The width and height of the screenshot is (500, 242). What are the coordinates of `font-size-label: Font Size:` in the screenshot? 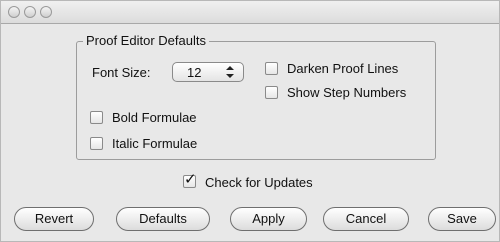 It's located at (121, 72).